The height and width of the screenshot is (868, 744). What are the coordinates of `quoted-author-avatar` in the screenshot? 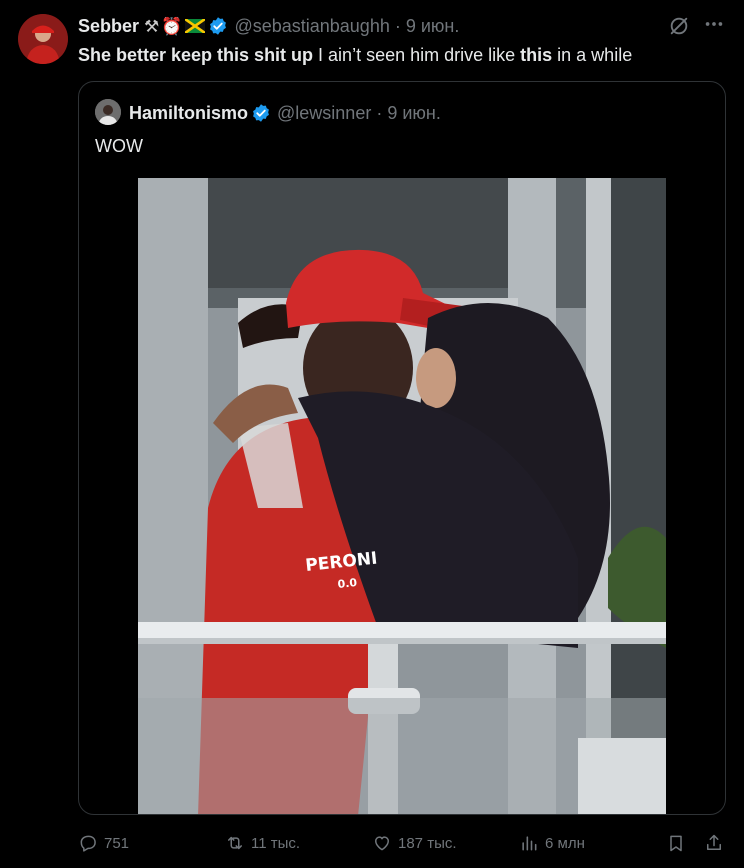 It's located at (108, 112).